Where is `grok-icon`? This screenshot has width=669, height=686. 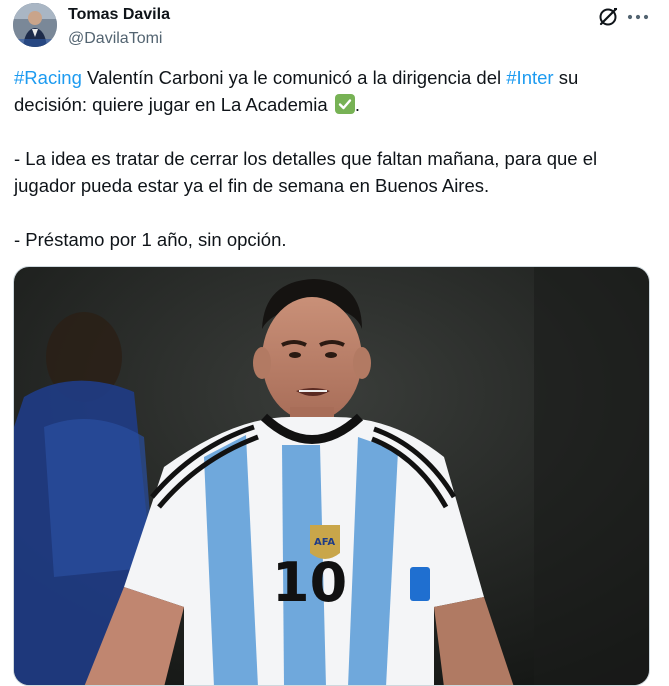 grok-icon is located at coordinates (608, 16).